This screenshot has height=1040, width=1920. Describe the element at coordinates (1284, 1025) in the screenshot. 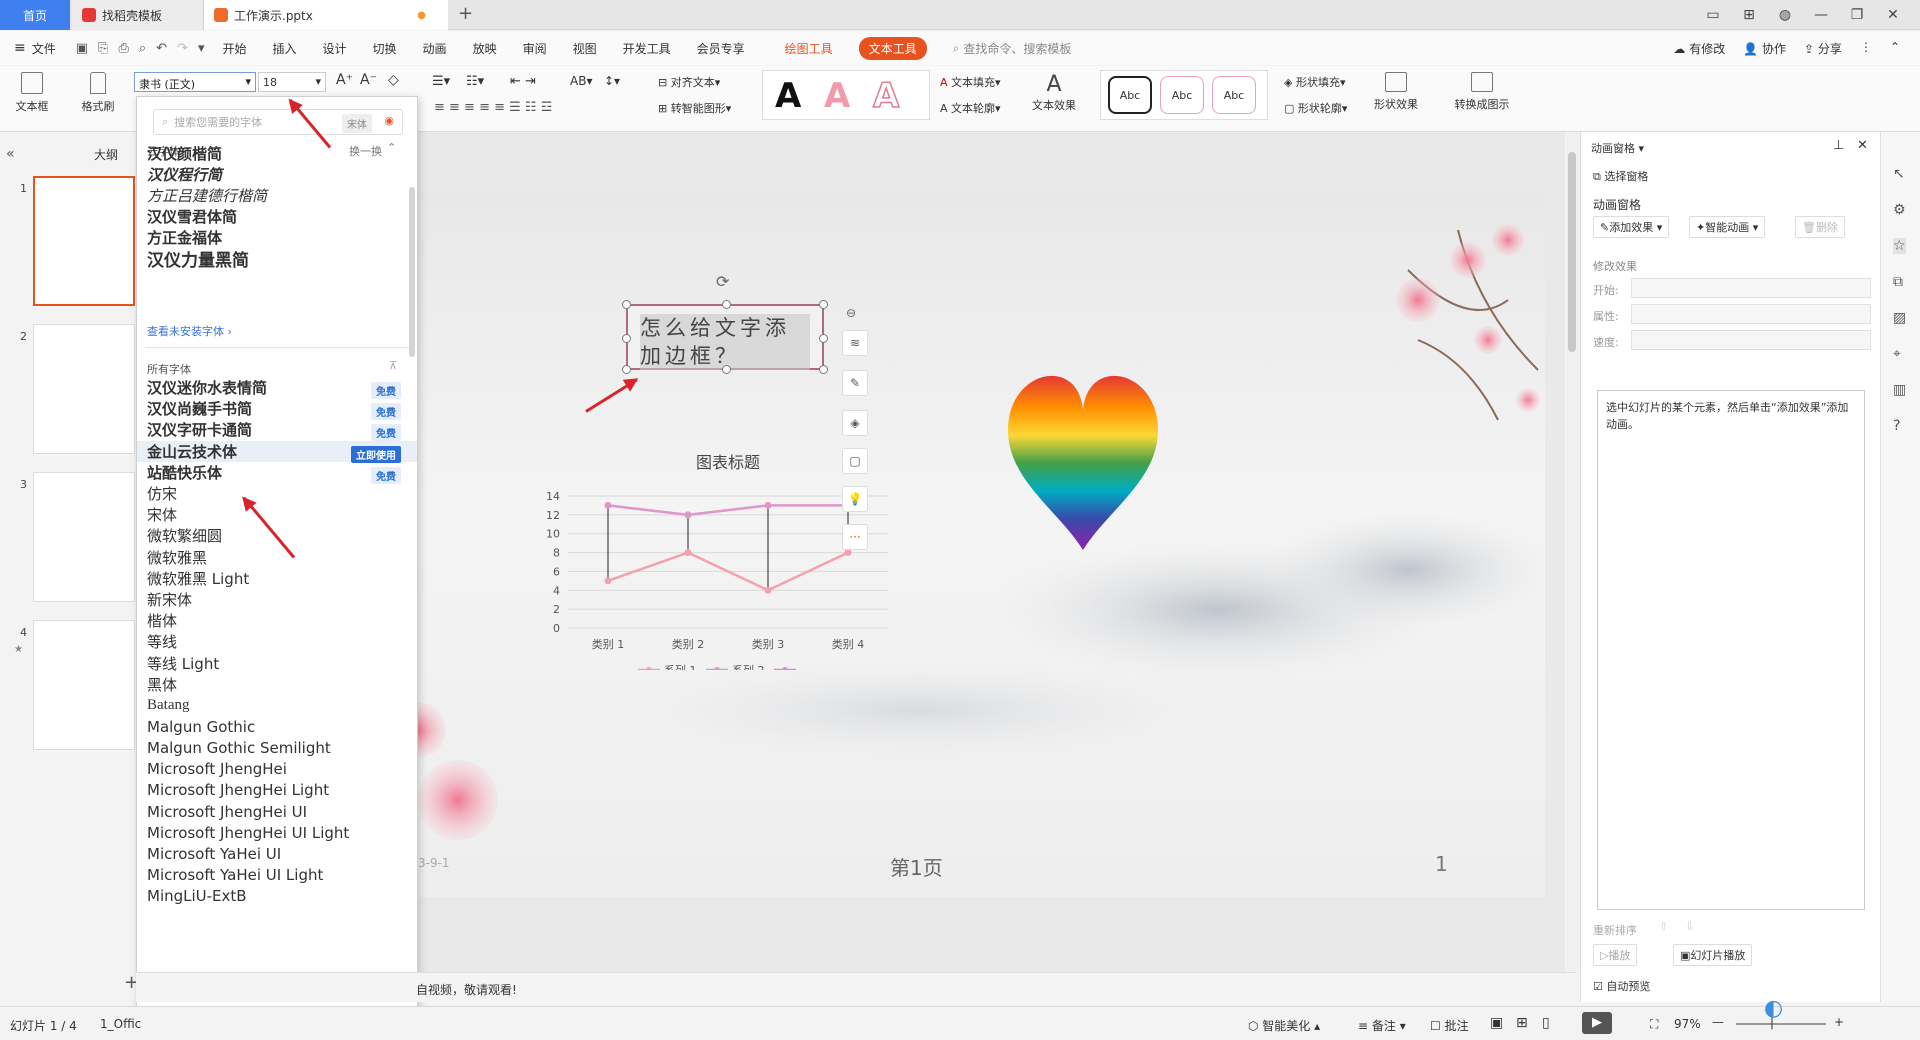

I see `smart-beautify-button: ⬡ 智能美化 ▴` at that location.